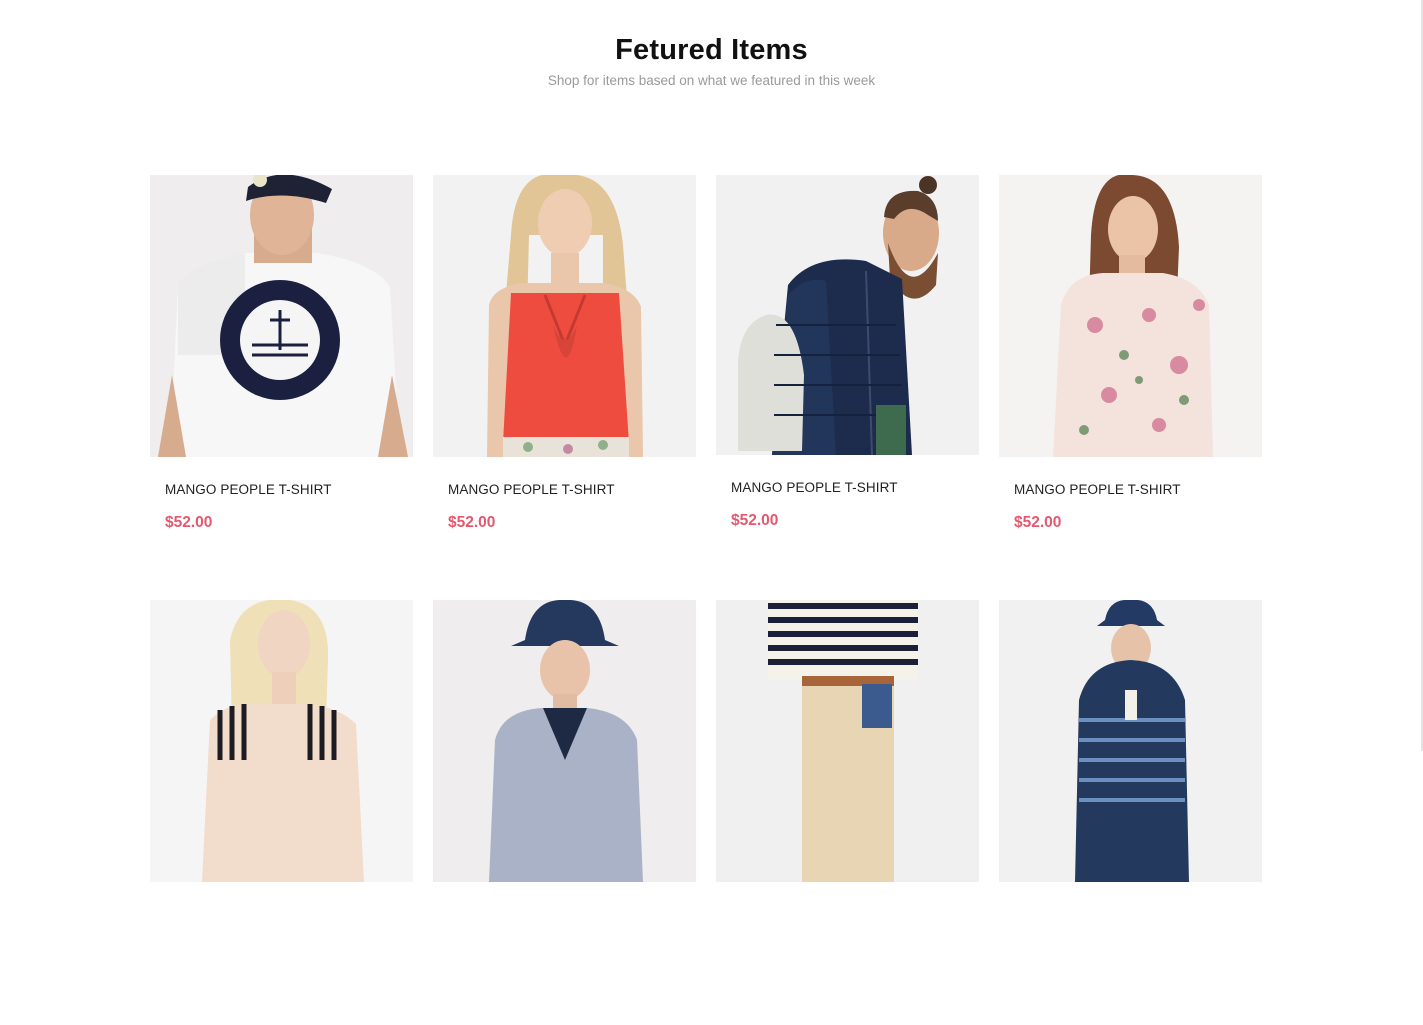  I want to click on man-grey-blazer-photo, so click(564, 741).